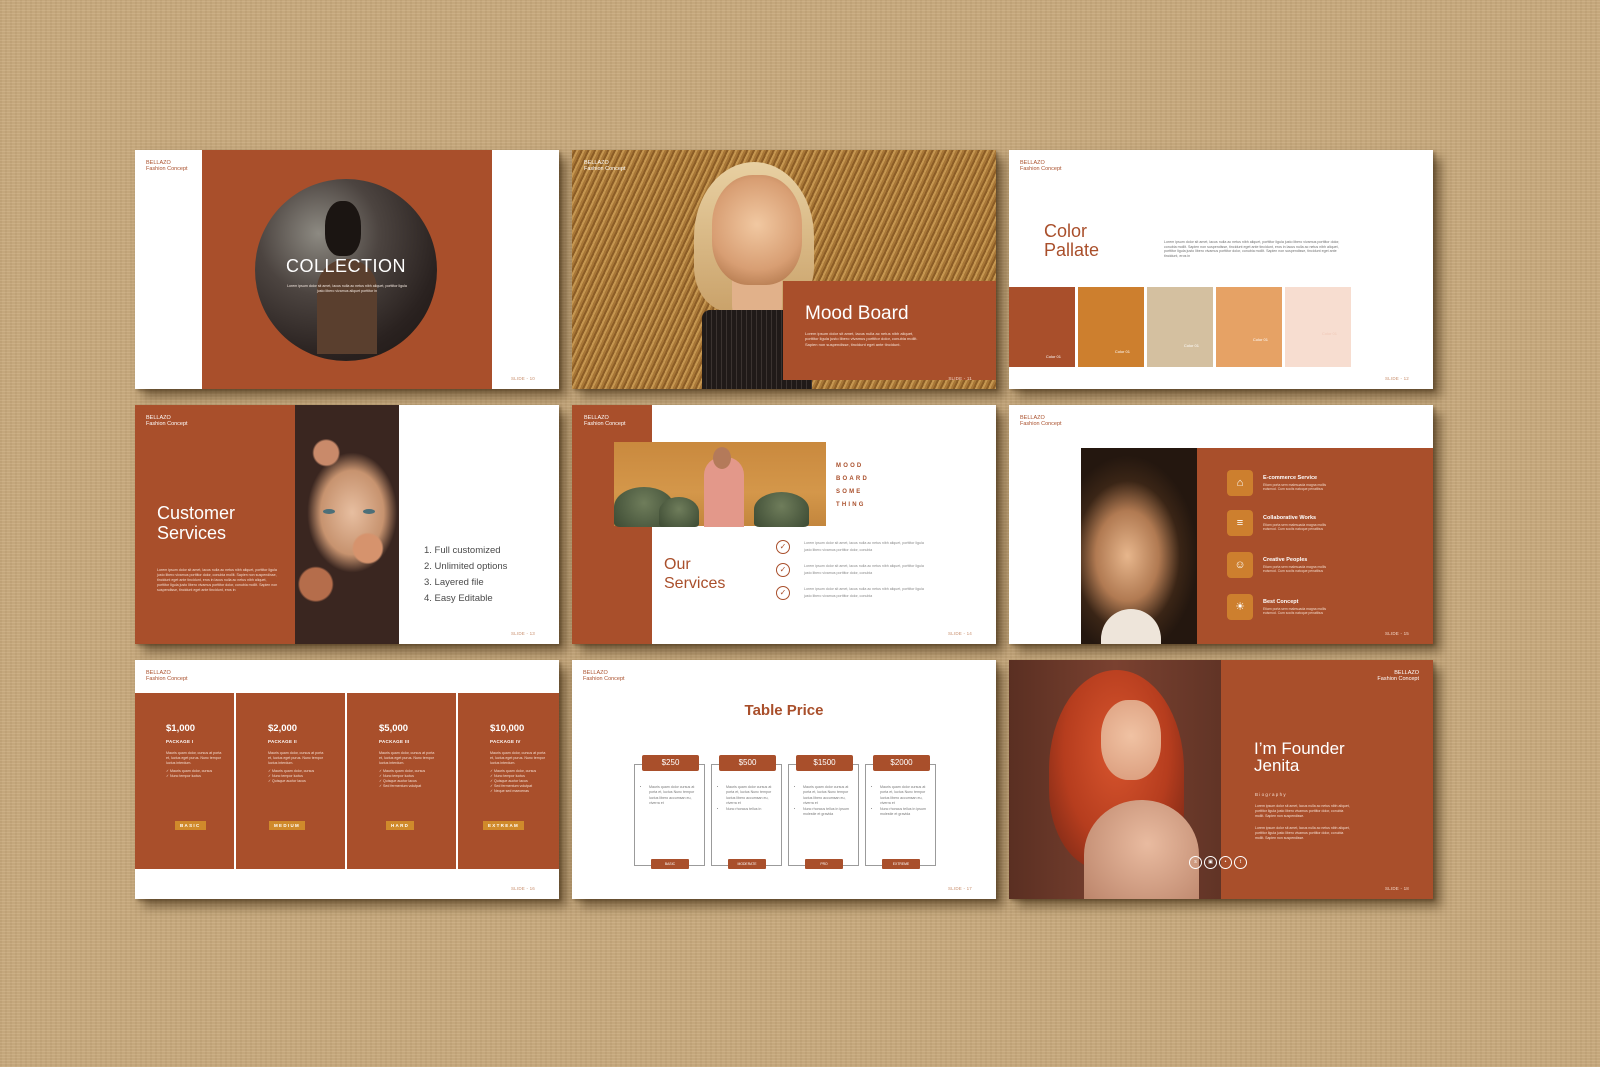 Image resolution: width=1600 pixels, height=1067 pixels. Describe the element at coordinates (522, 378) in the screenshot. I see `slide-number: SLIDE - 10` at that location.